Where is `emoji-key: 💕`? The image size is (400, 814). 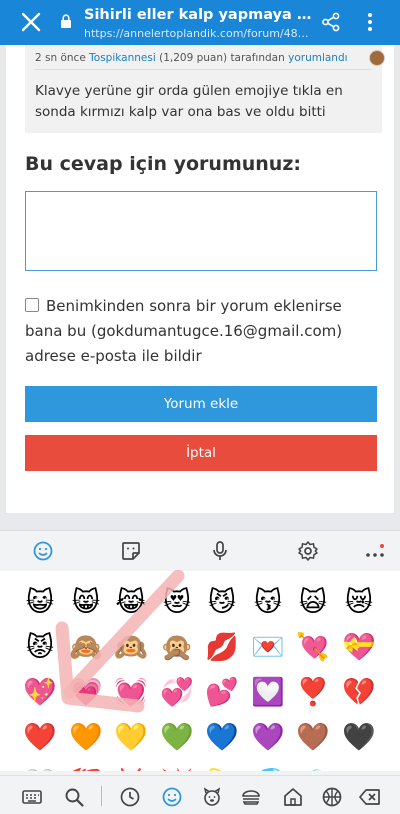 emoji-key: 💕 is located at coordinates (222, 693).